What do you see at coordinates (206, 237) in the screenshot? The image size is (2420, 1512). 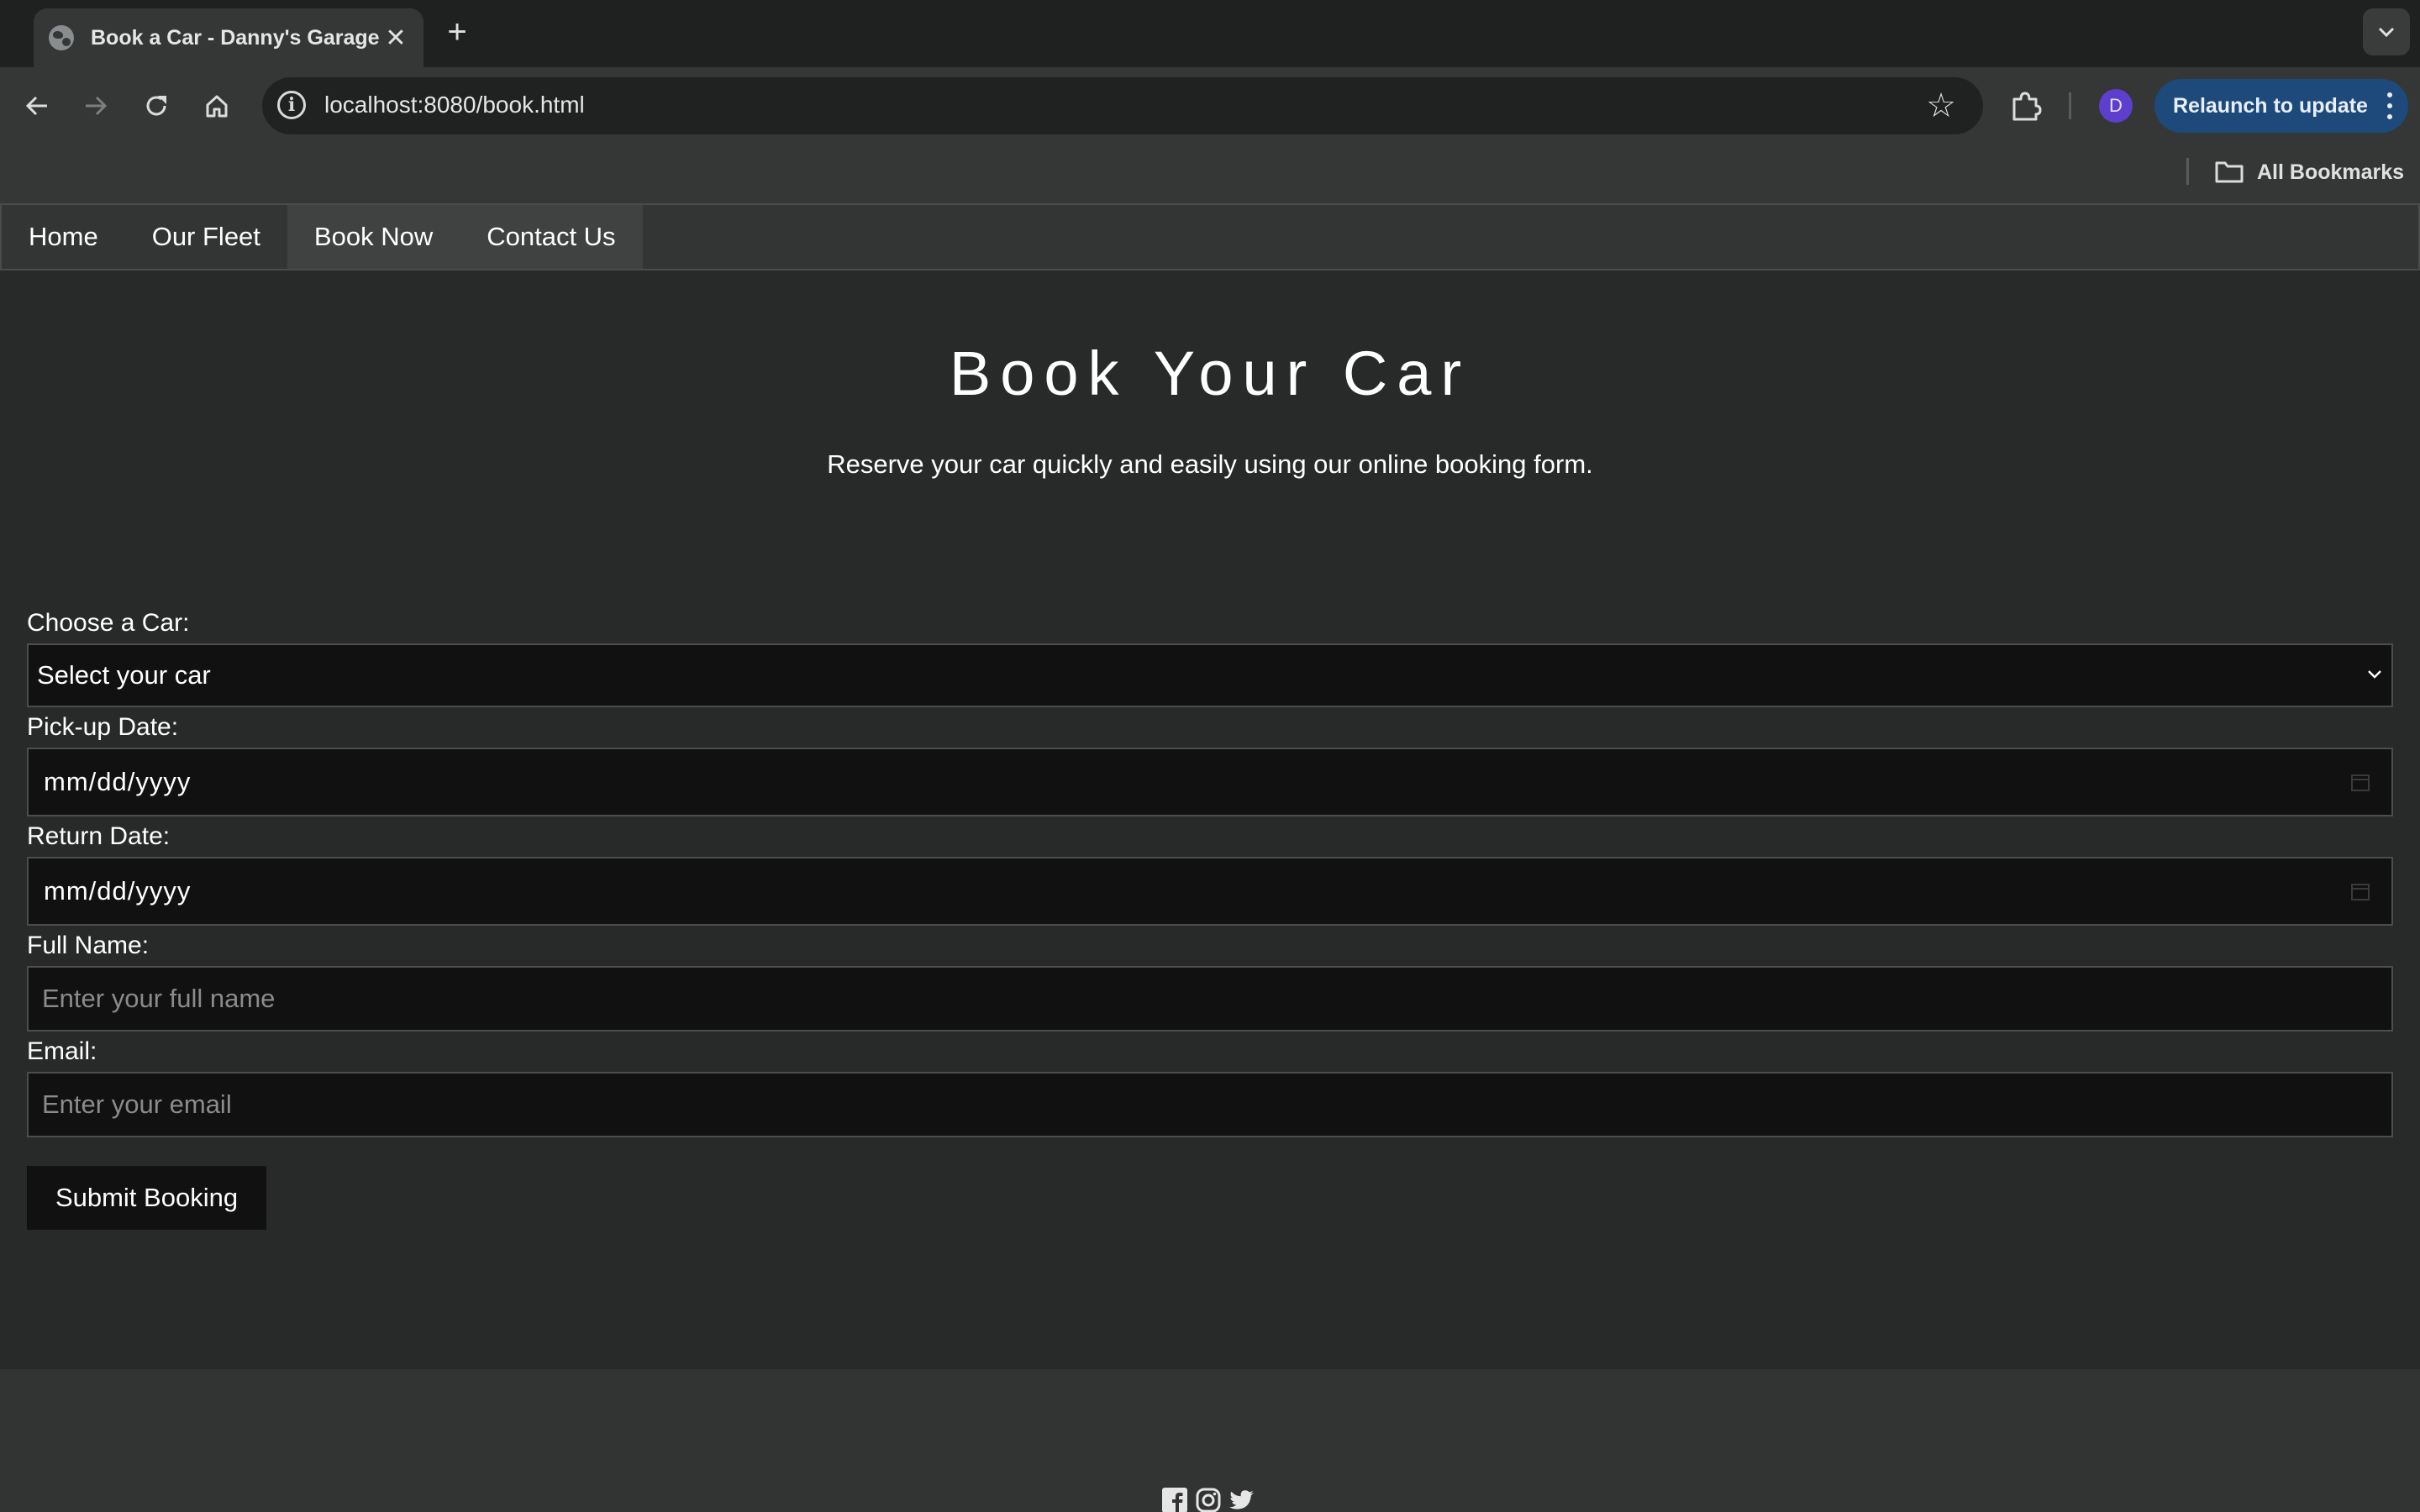 I see `nav-our-fleet: Our Fleet` at bounding box center [206, 237].